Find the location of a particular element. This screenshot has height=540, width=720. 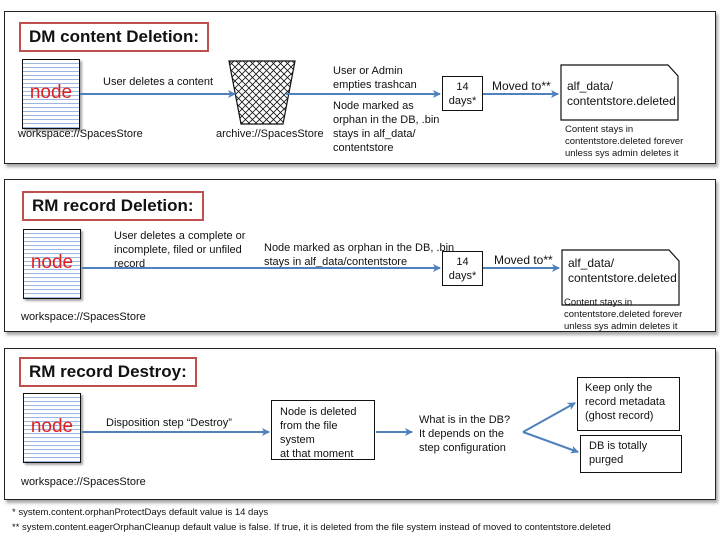

rm-destroy-deleted-line2: from the file system is located at coordinates (309, 433).